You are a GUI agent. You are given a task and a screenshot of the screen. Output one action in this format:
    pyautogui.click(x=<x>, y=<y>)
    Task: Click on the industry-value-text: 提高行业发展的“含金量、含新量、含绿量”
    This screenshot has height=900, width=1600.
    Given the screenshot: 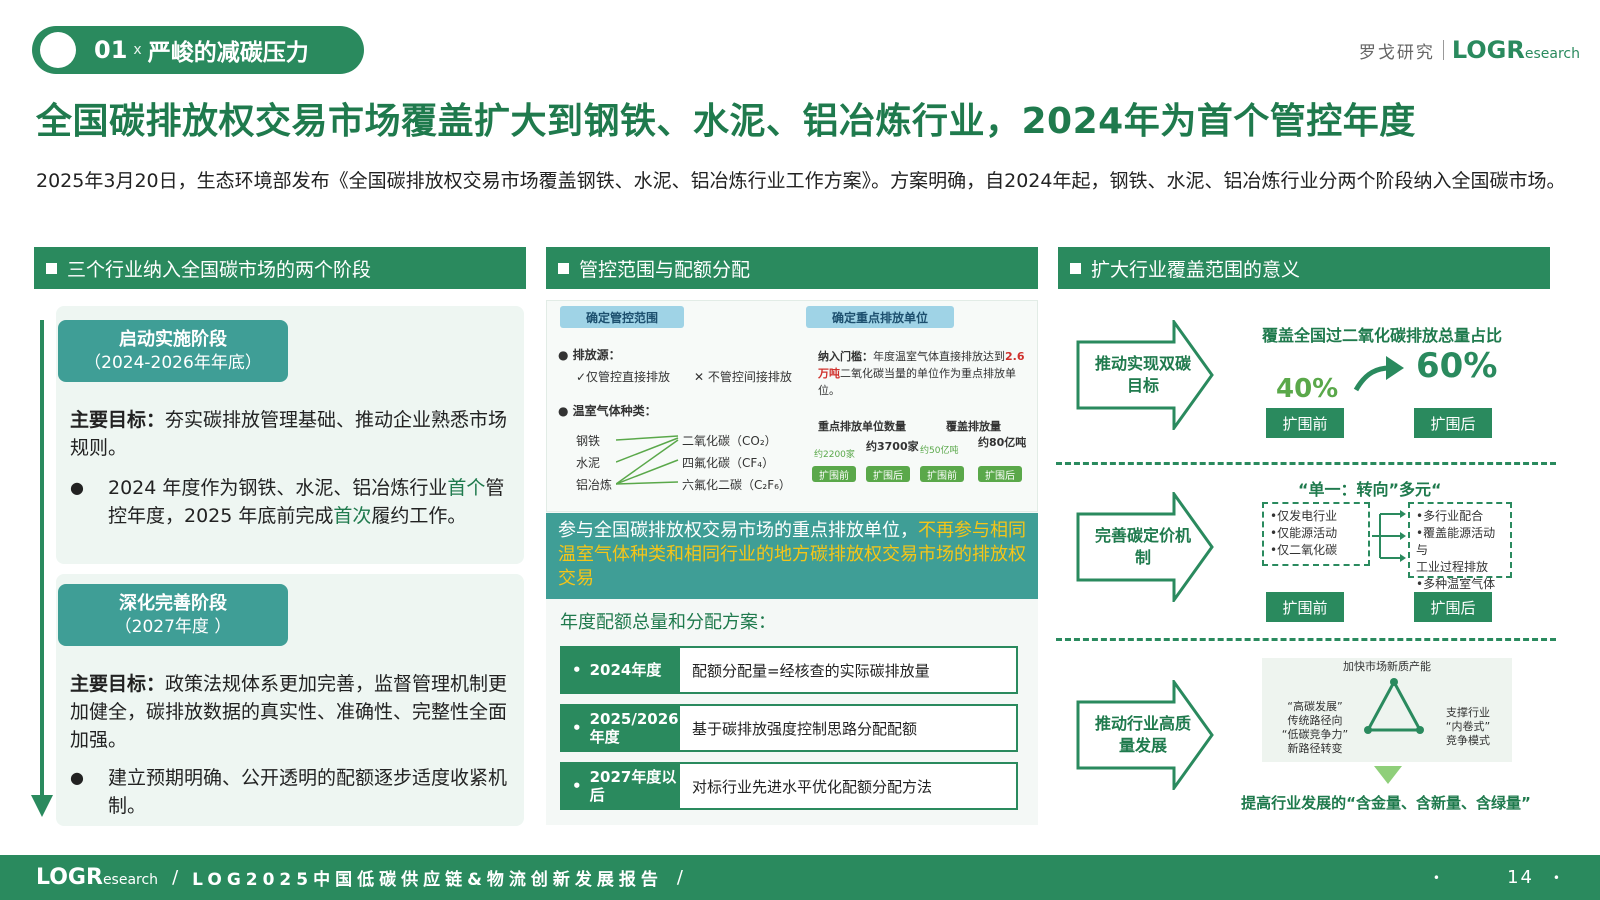 What is the action you would take?
    pyautogui.click(x=1386, y=803)
    